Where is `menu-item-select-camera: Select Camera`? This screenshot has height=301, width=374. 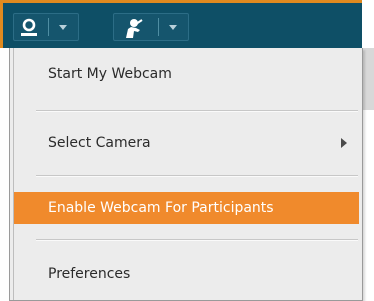
menu-item-select-camera: Select Camera is located at coordinates (186, 143).